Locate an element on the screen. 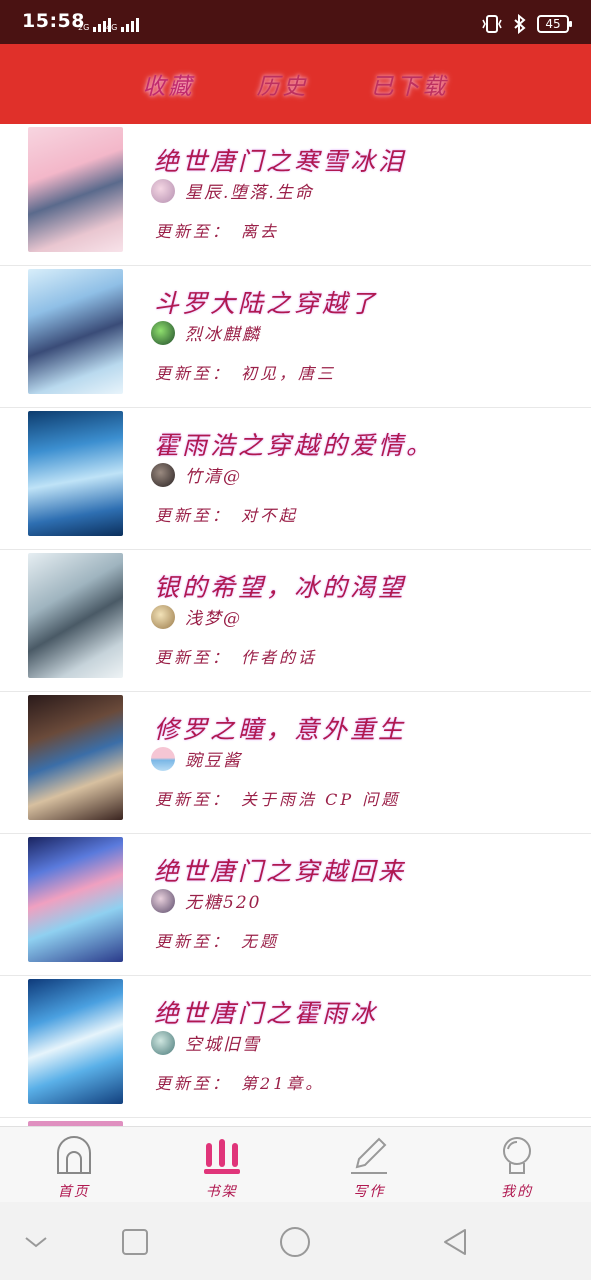 This screenshot has width=591, height=1280. book-title: 霍雨浩之穿越的爱情。 is located at coordinates (294, 445).